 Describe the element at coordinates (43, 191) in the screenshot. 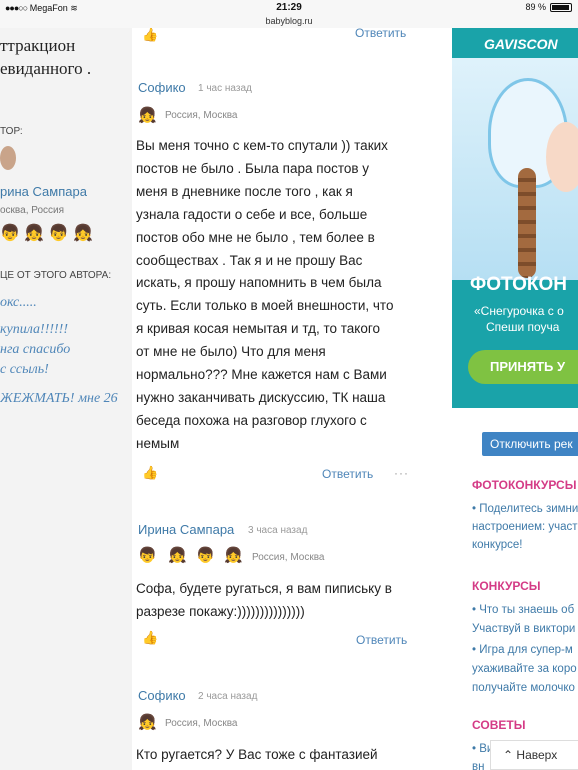

I see `author-name: рина Сампара` at that location.